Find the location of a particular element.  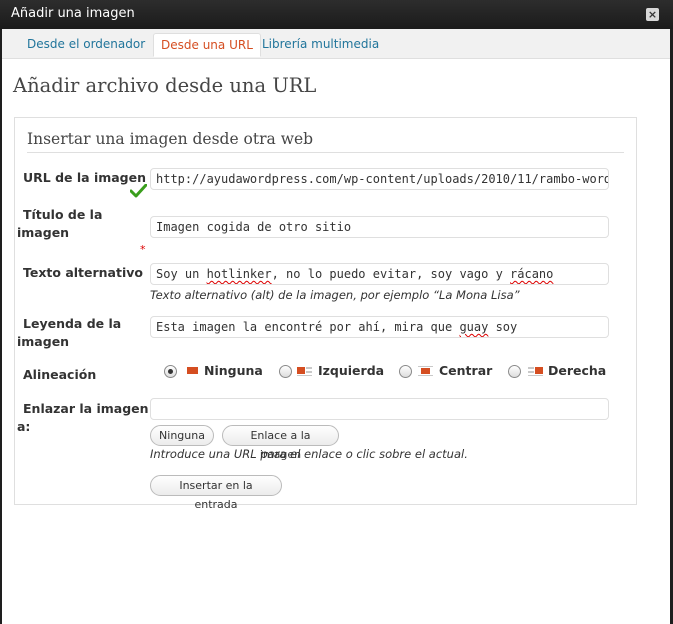

align-left-radio is located at coordinates (285, 371).